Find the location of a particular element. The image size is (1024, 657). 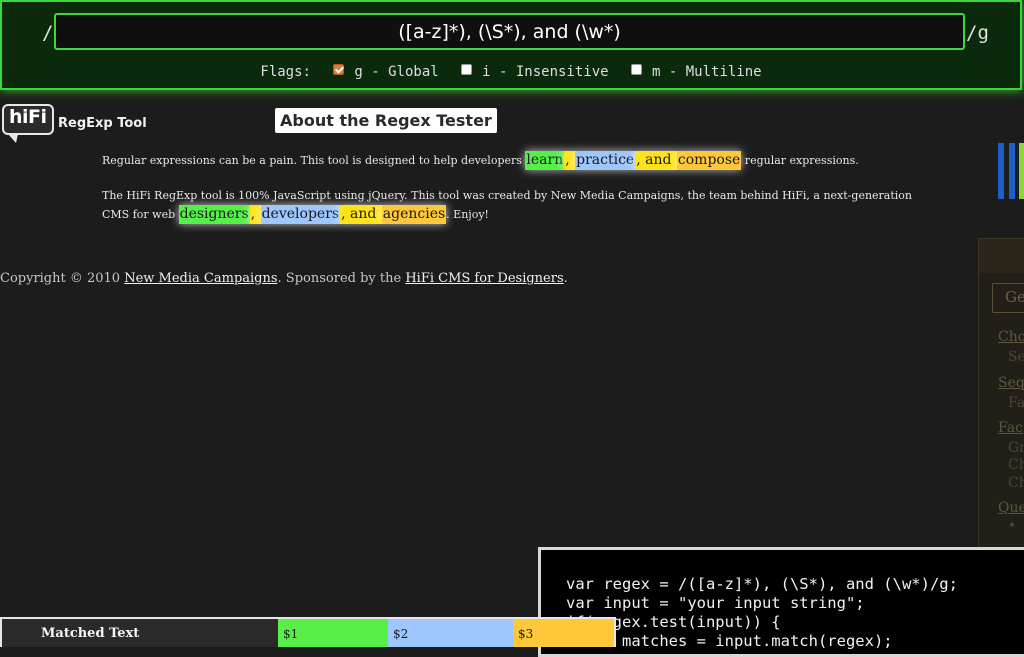

tool-name: RegExp Tool is located at coordinates (102, 123).